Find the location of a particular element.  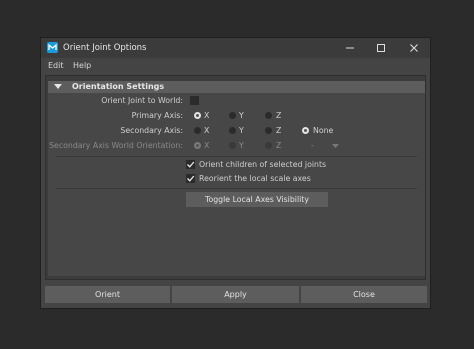

title-bar: Orient Joint Options is located at coordinates (235, 48).